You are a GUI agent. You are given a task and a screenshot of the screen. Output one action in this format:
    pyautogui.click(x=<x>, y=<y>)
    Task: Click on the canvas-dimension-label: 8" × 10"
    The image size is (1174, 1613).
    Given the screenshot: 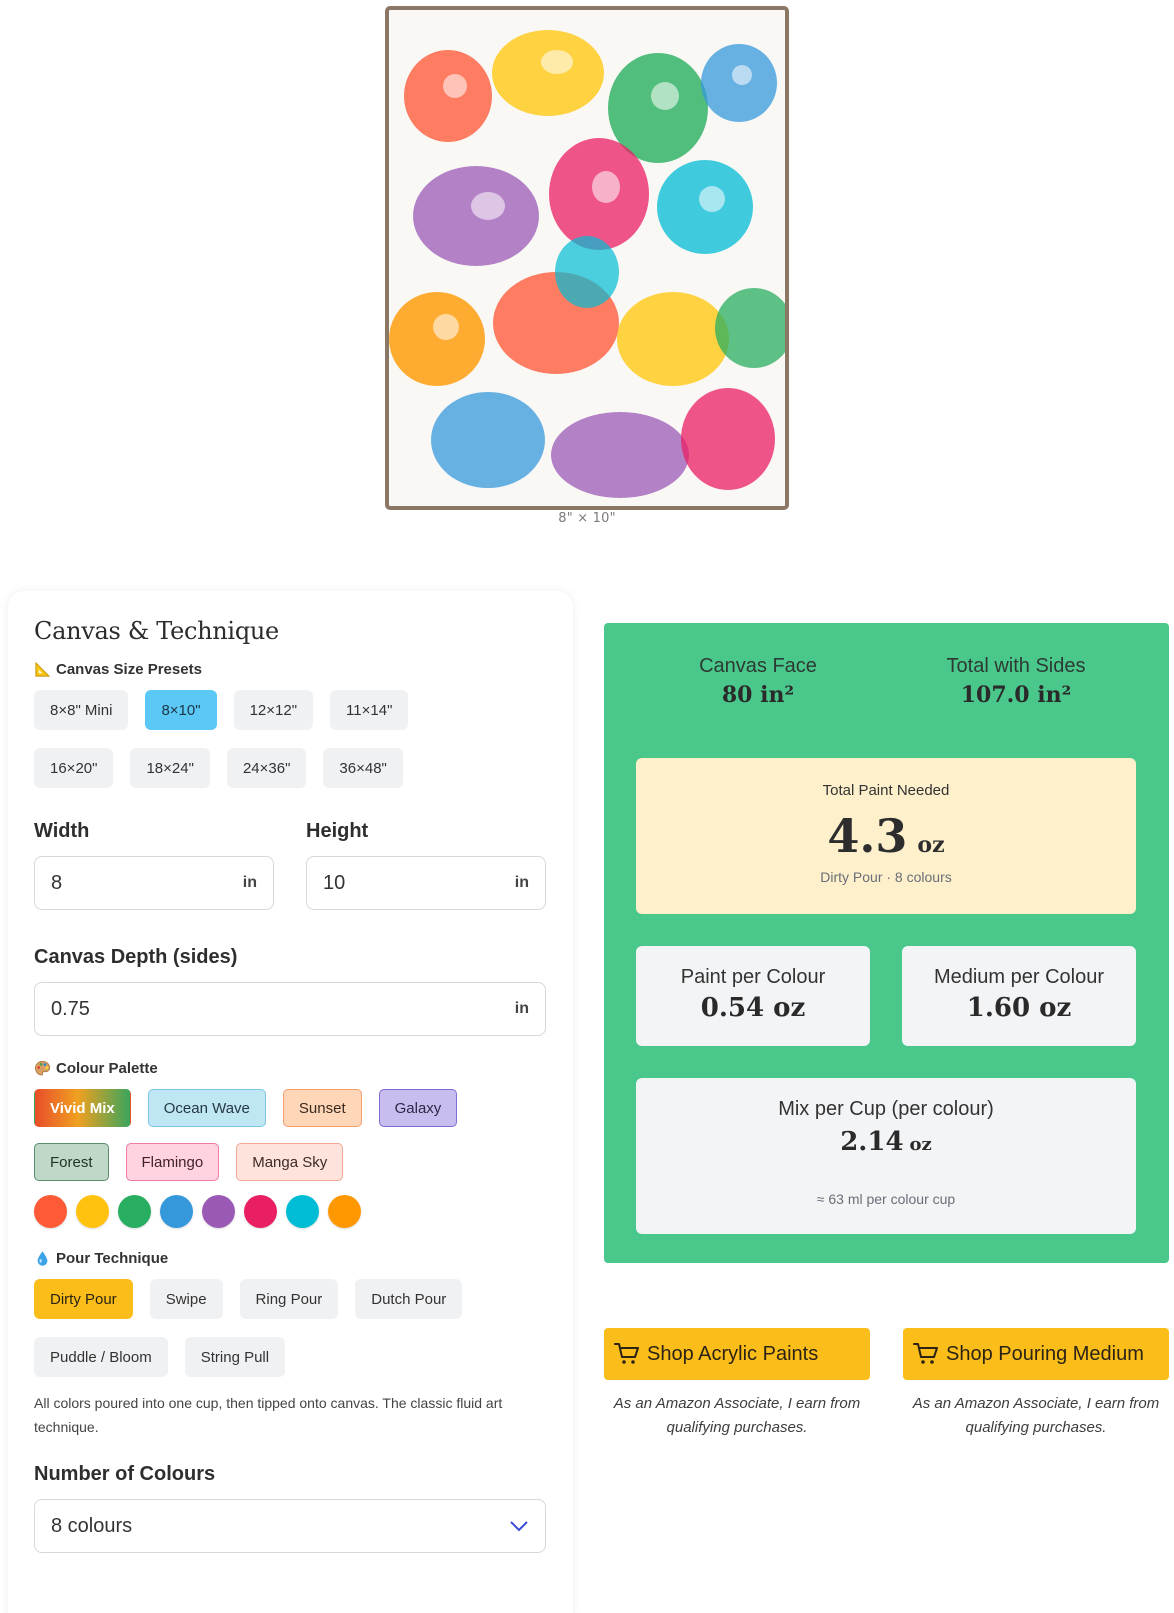 What is the action you would take?
    pyautogui.click(x=587, y=518)
    